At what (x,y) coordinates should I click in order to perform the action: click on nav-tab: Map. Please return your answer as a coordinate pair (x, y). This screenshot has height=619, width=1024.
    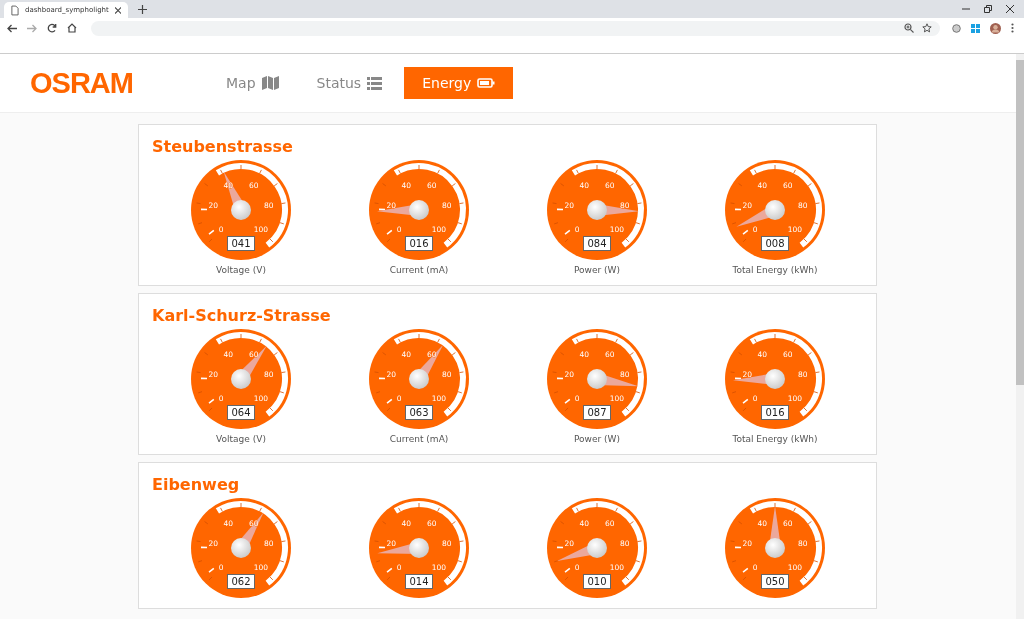
    Looking at the image, I should click on (252, 83).